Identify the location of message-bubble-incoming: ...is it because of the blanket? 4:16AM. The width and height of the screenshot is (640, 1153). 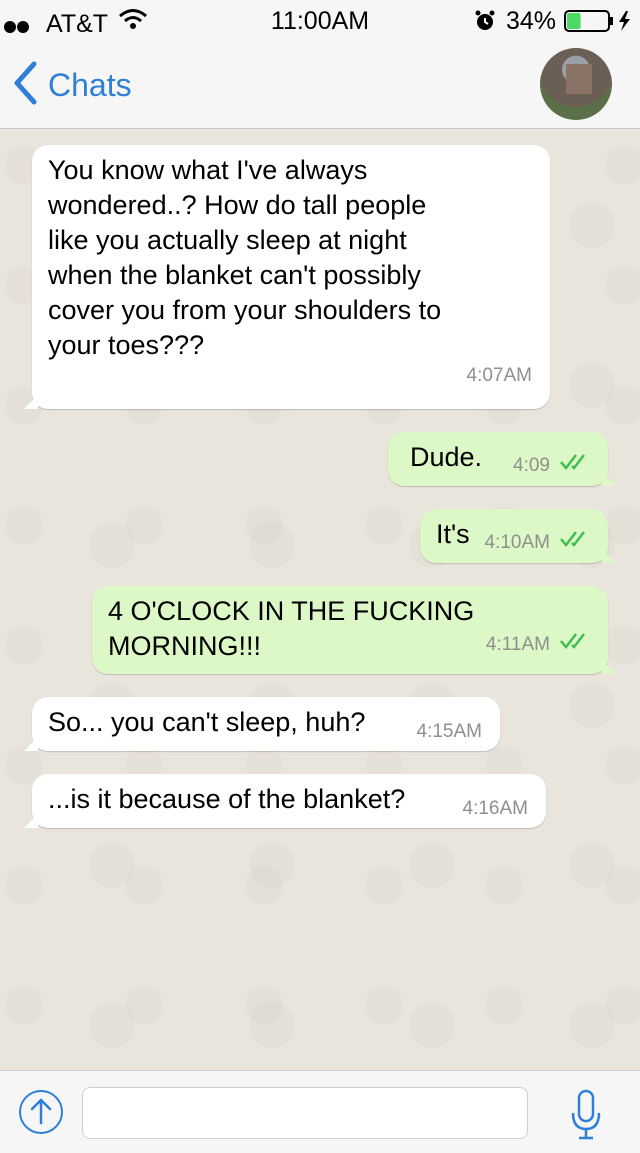
(285, 801).